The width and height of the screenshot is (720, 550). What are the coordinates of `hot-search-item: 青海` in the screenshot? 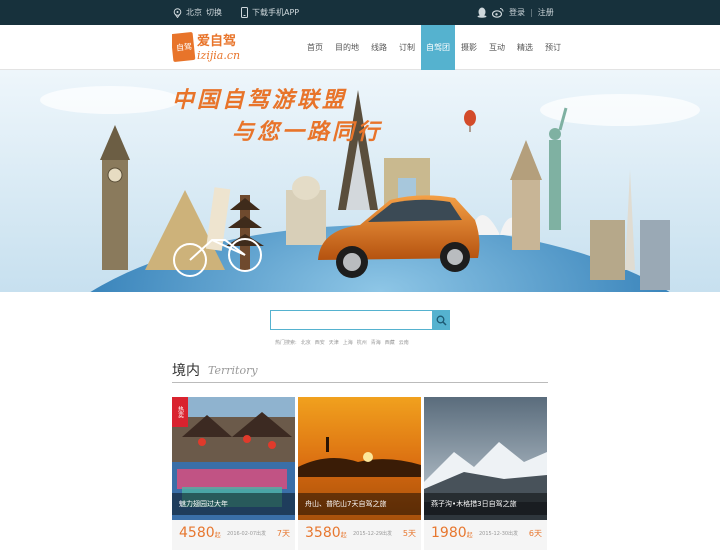 It's located at (376, 342).